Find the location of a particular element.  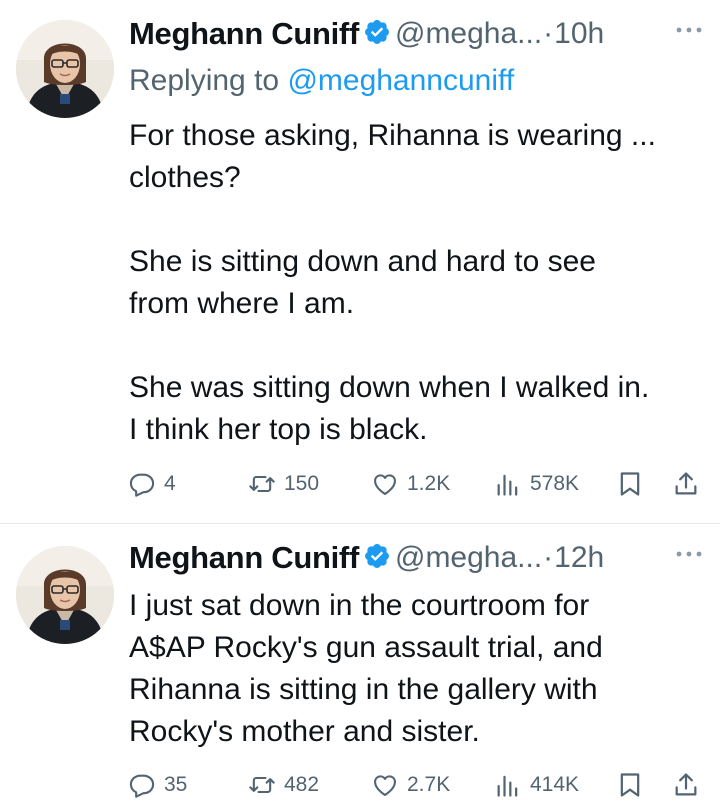

views-count: 414K is located at coordinates (555, 784).